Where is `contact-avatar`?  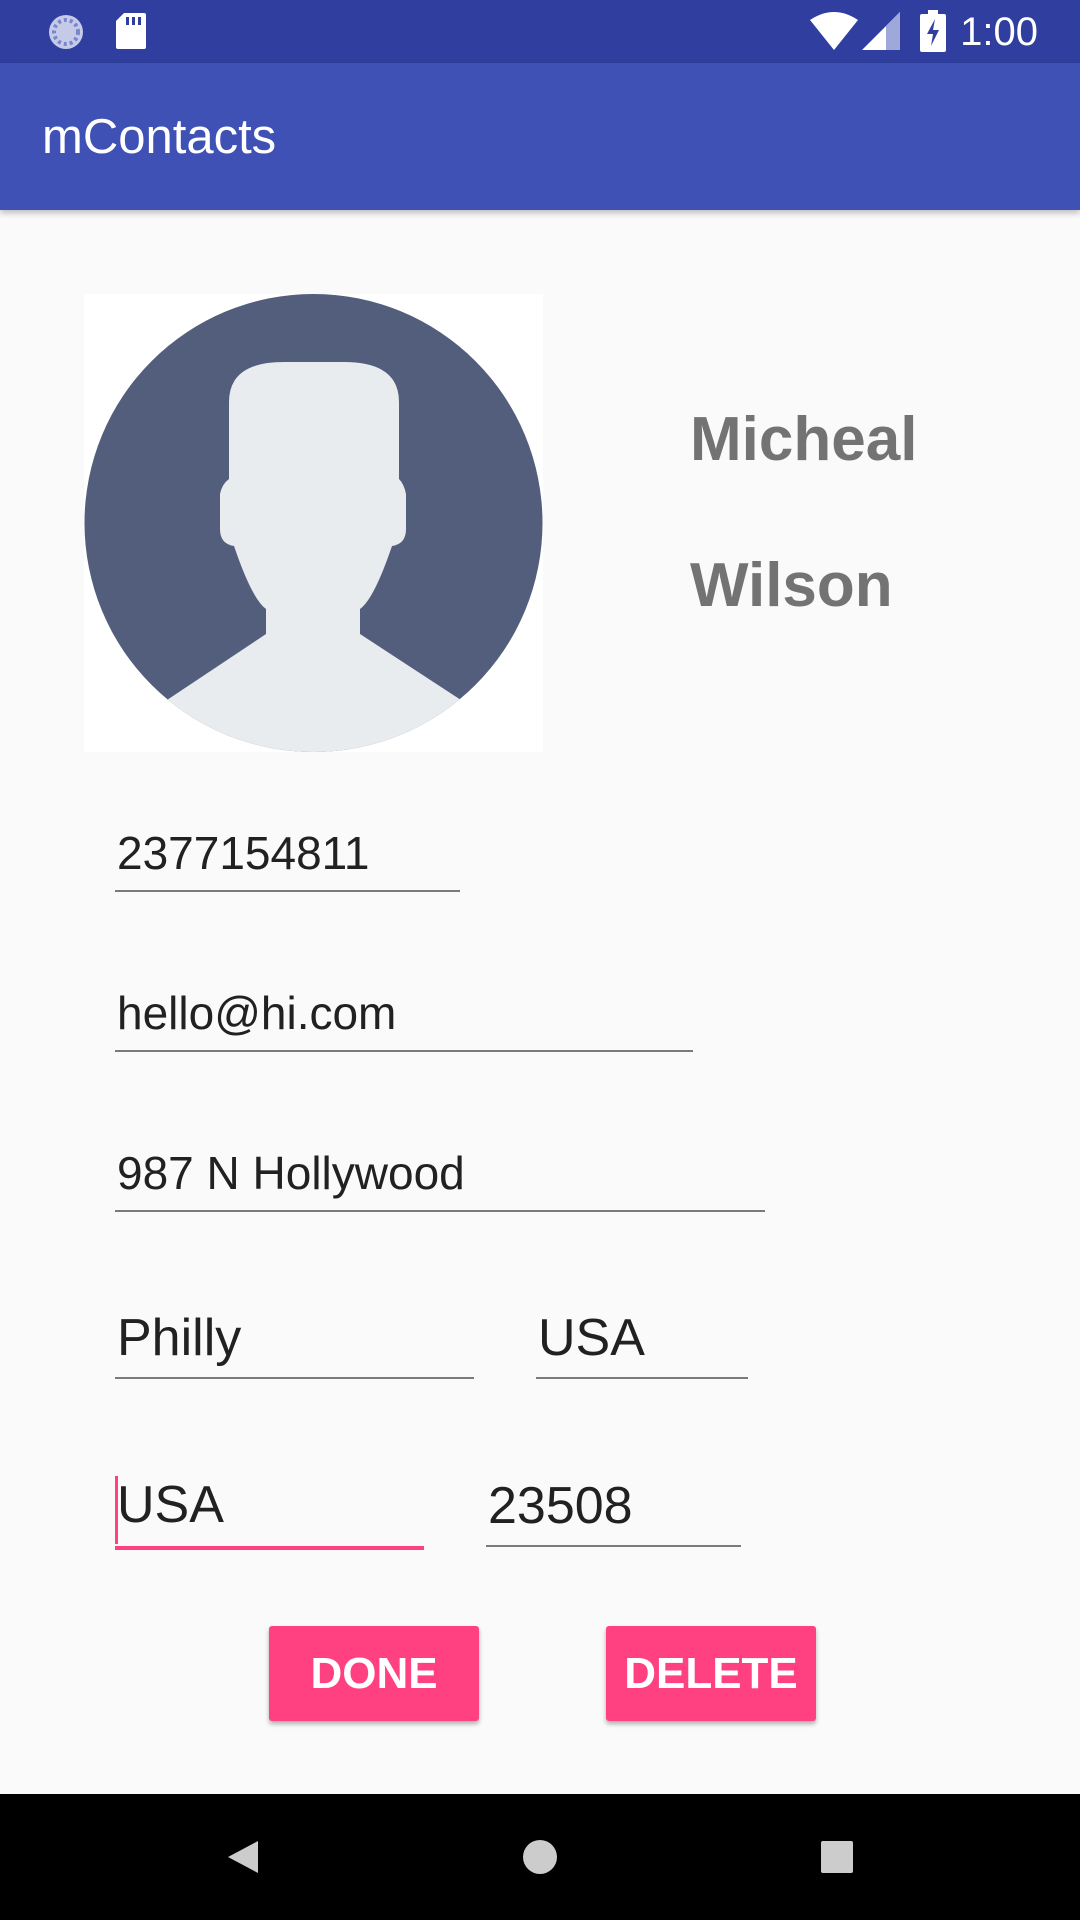
contact-avatar is located at coordinates (313, 523).